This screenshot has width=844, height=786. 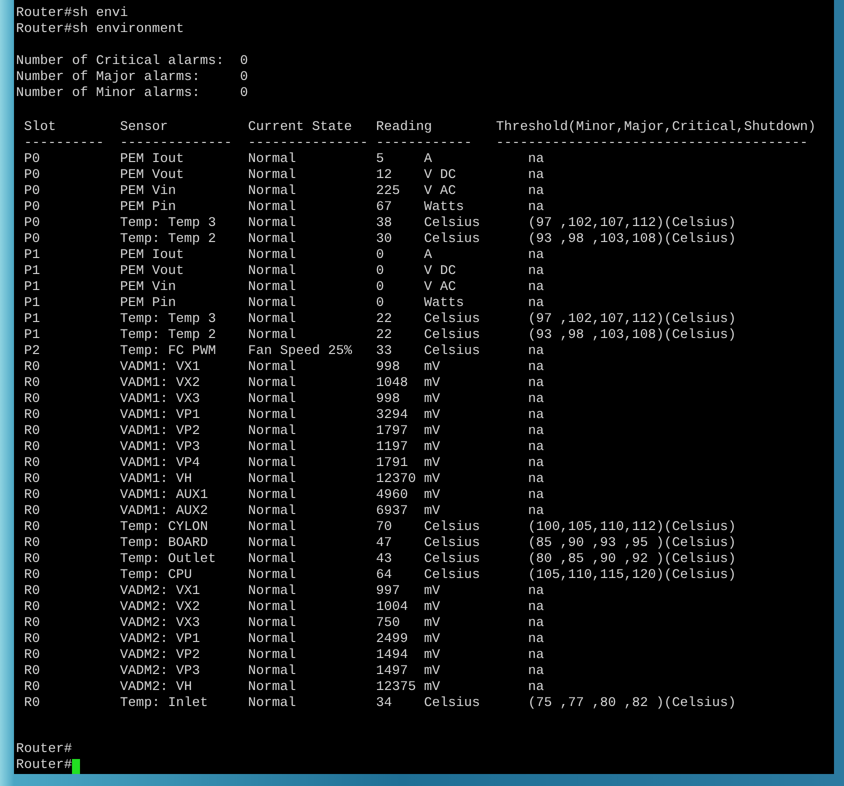 I want to click on reading-cell: 998, so click(x=388, y=399).